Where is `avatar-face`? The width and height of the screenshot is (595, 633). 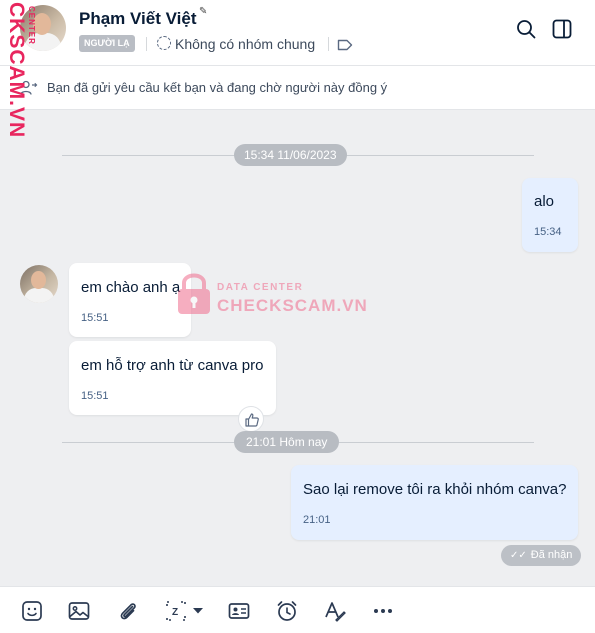
avatar-face is located at coordinates (38, 280).